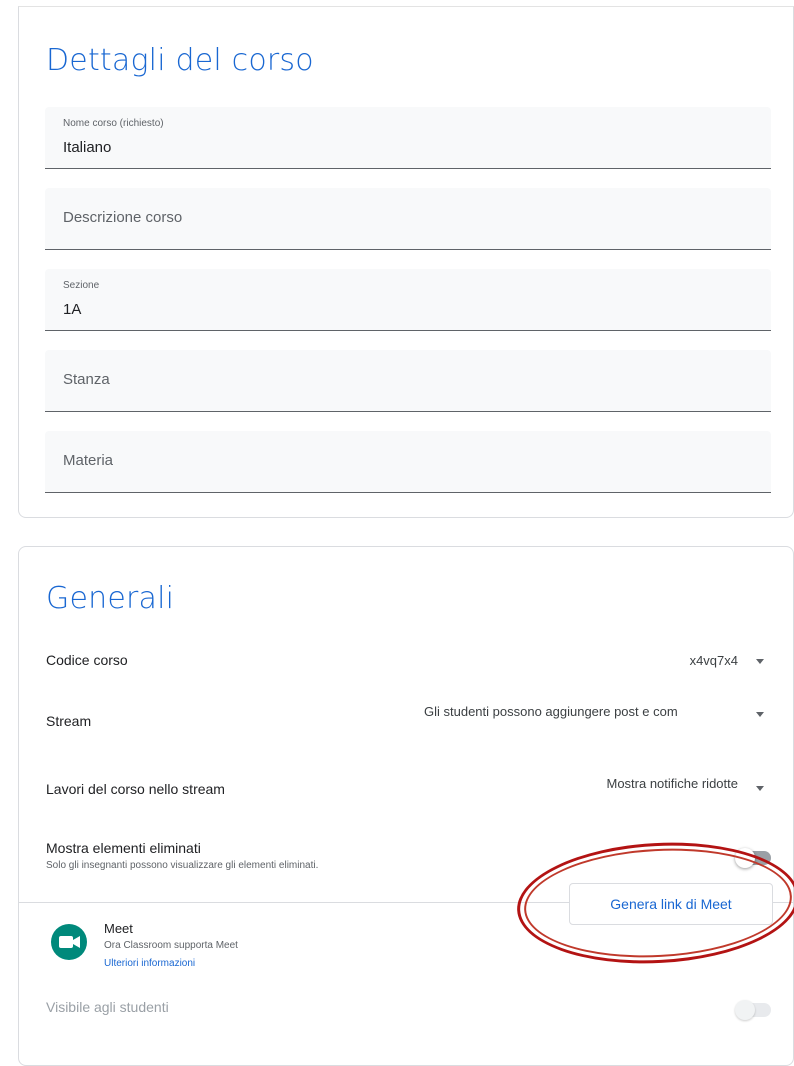 The width and height of the screenshot is (794, 1066). I want to click on classwork-value: Mostra notifiche ridotte, so click(672, 783).